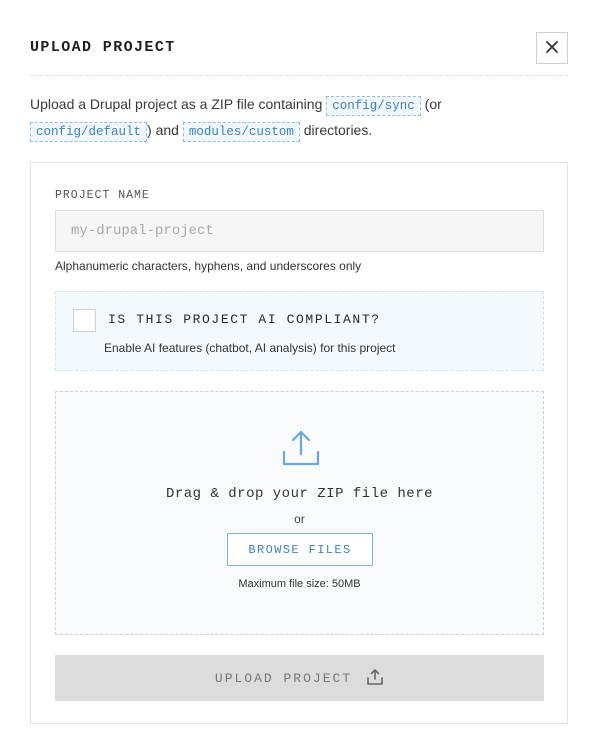  I want to click on modal-header: UPLOAD PROJECT, so click(299, 53).